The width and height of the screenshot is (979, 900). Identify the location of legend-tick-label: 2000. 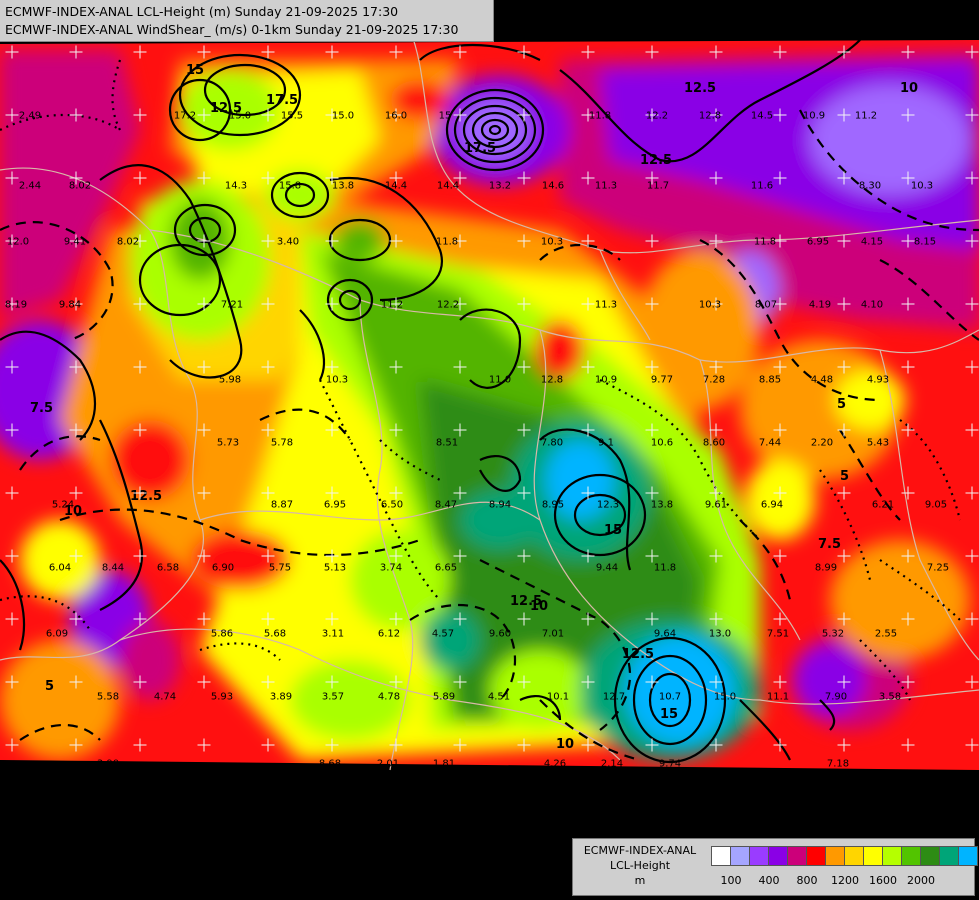
(921, 880).